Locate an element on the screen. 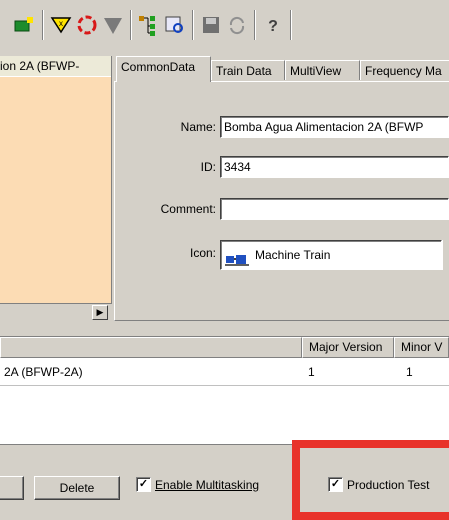 The height and width of the screenshot is (520, 449). icon-label: Icon: is located at coordinates (202, 253).